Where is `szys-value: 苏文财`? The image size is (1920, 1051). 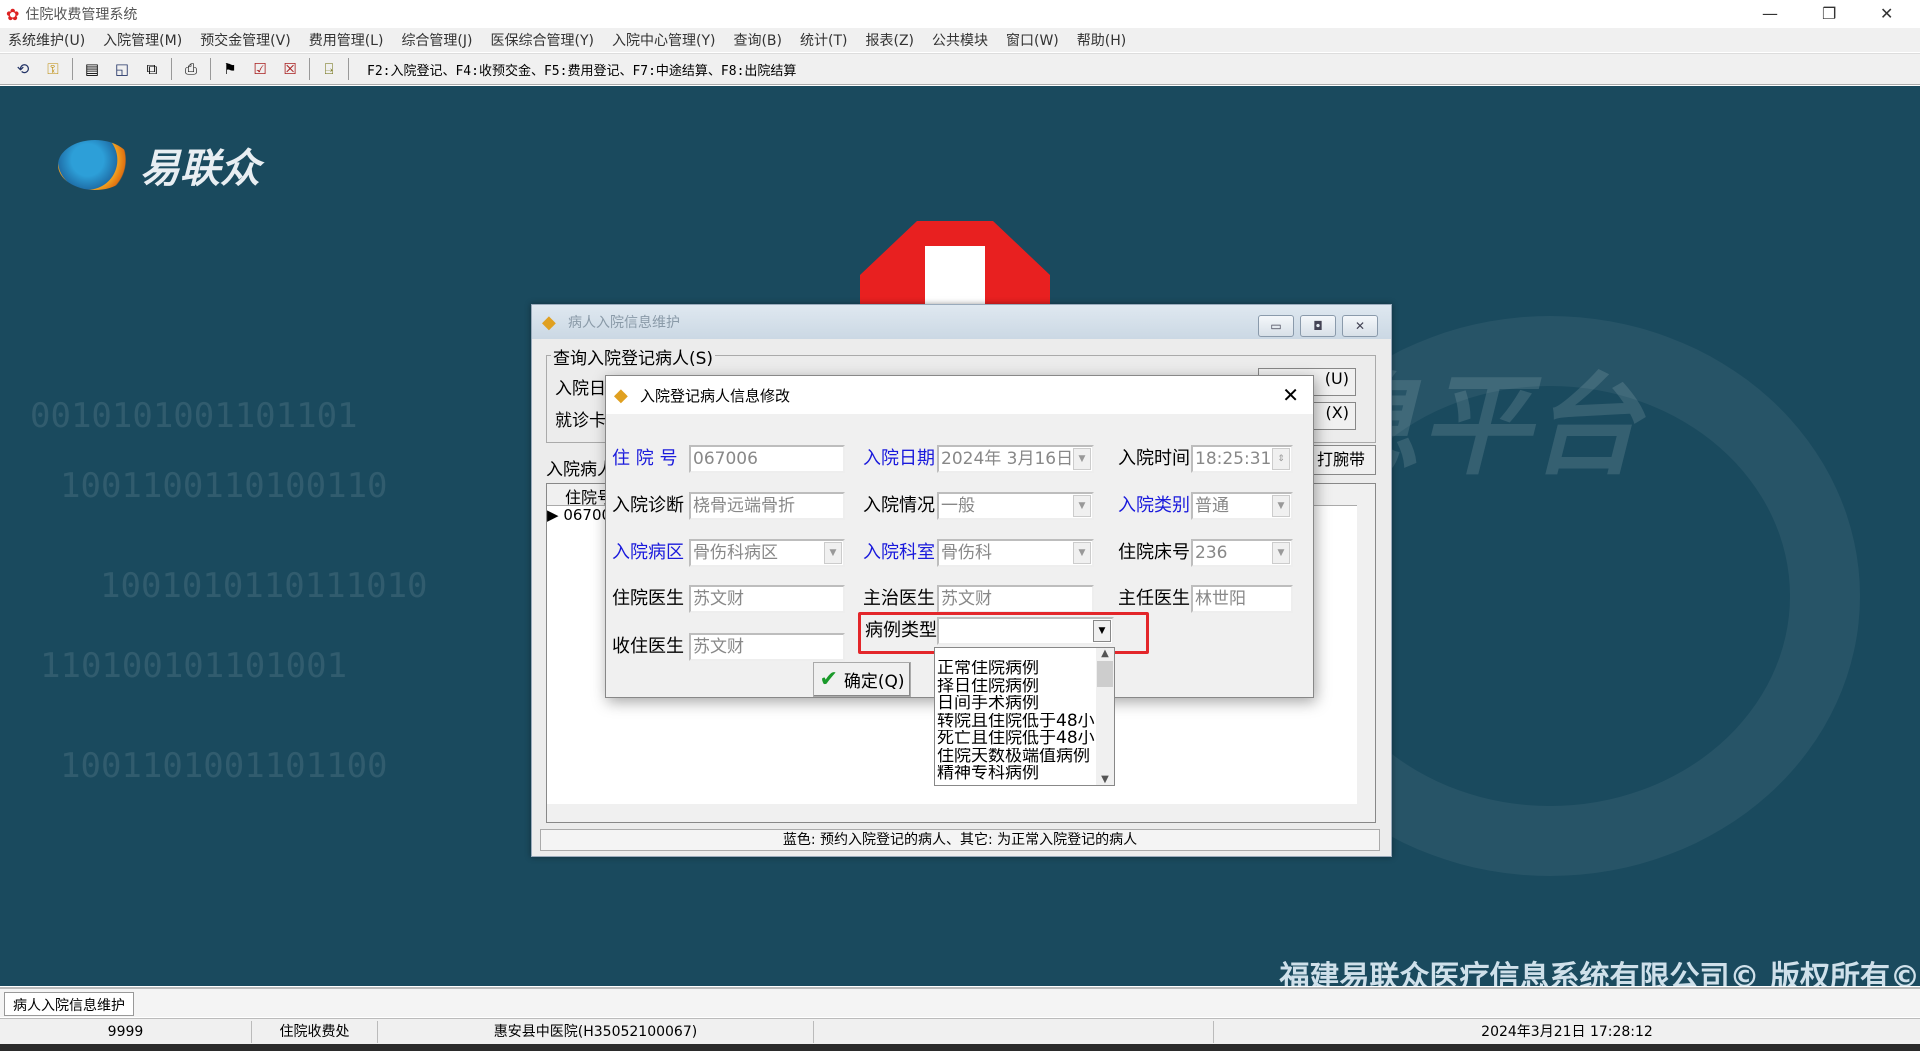
szys-value: 苏文财 is located at coordinates (718, 647).